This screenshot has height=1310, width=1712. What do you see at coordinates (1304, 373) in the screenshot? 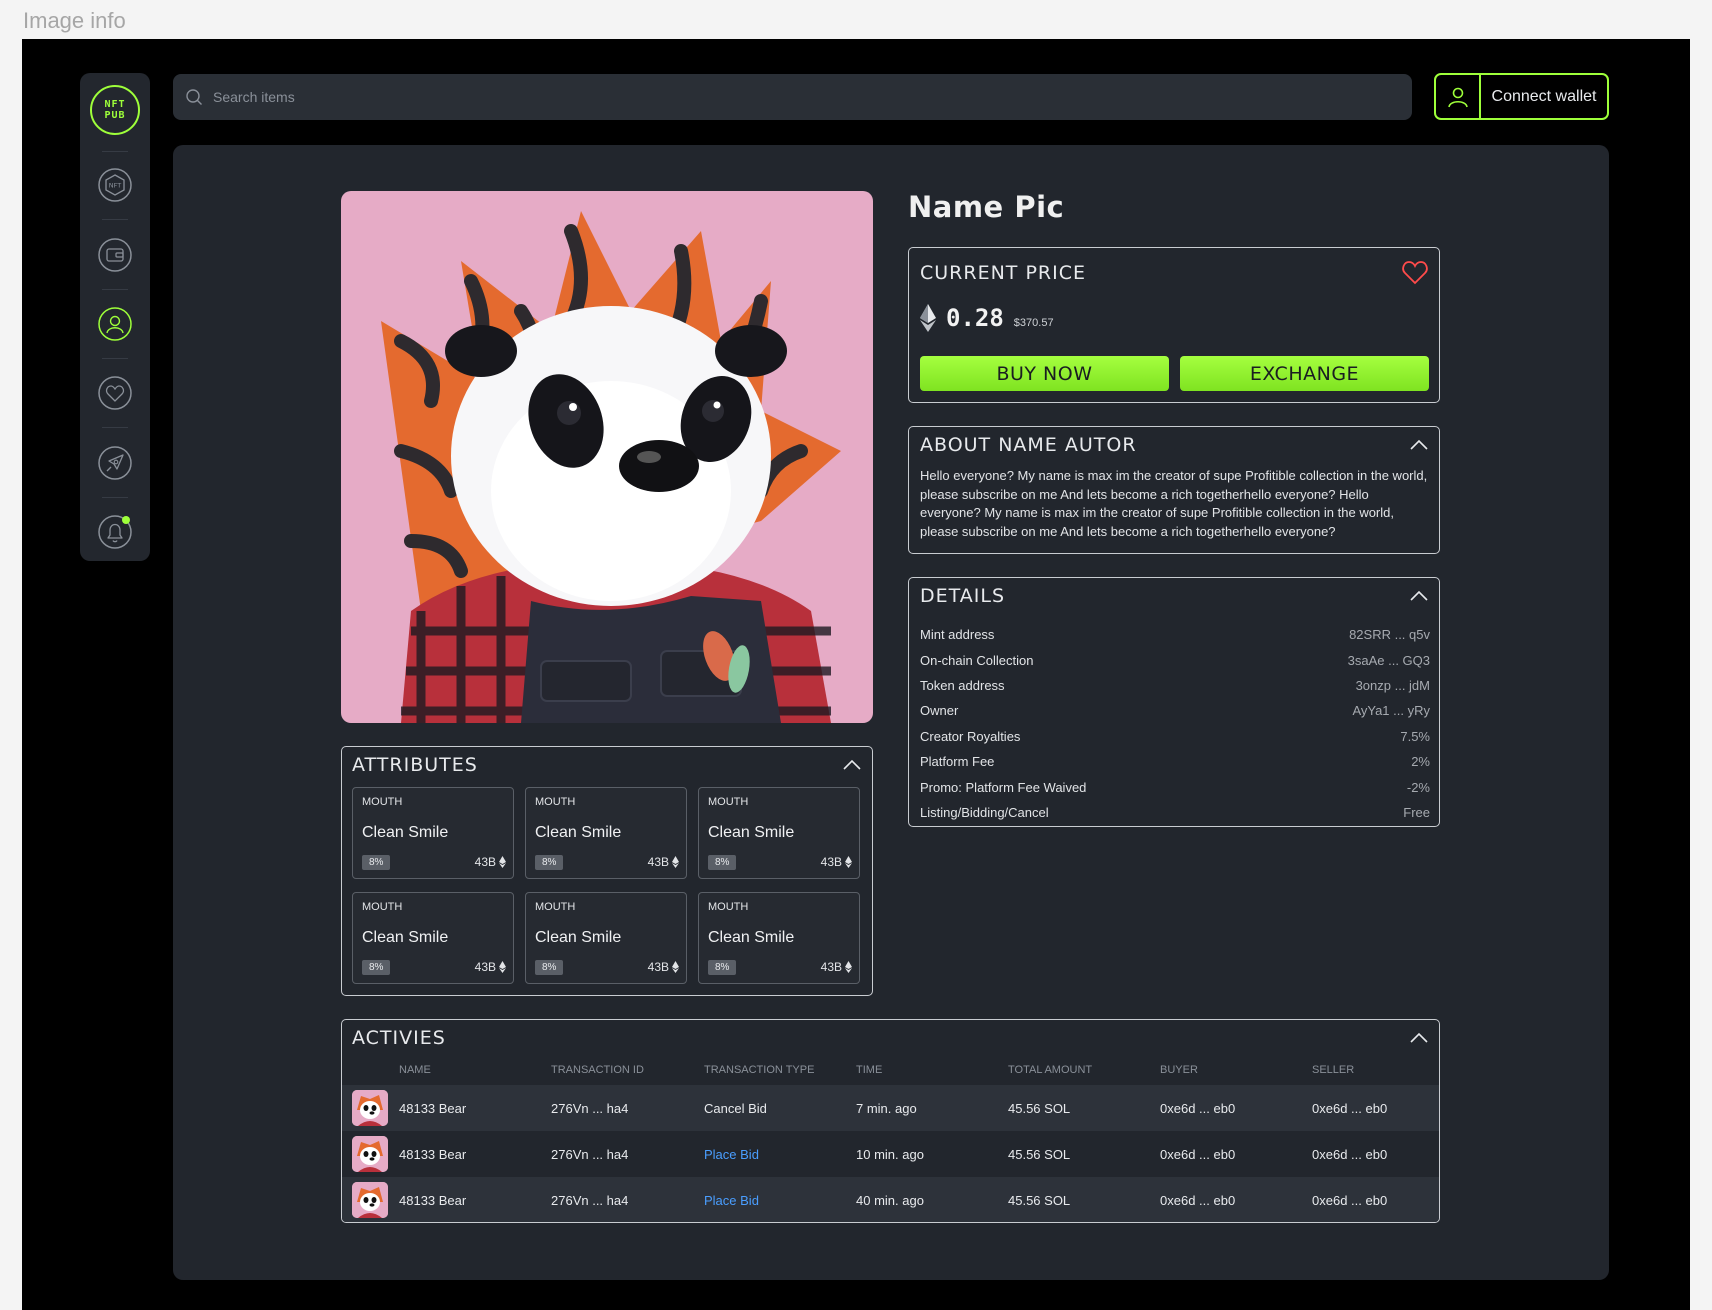
I see `exchange-button: EXCHANGE` at bounding box center [1304, 373].